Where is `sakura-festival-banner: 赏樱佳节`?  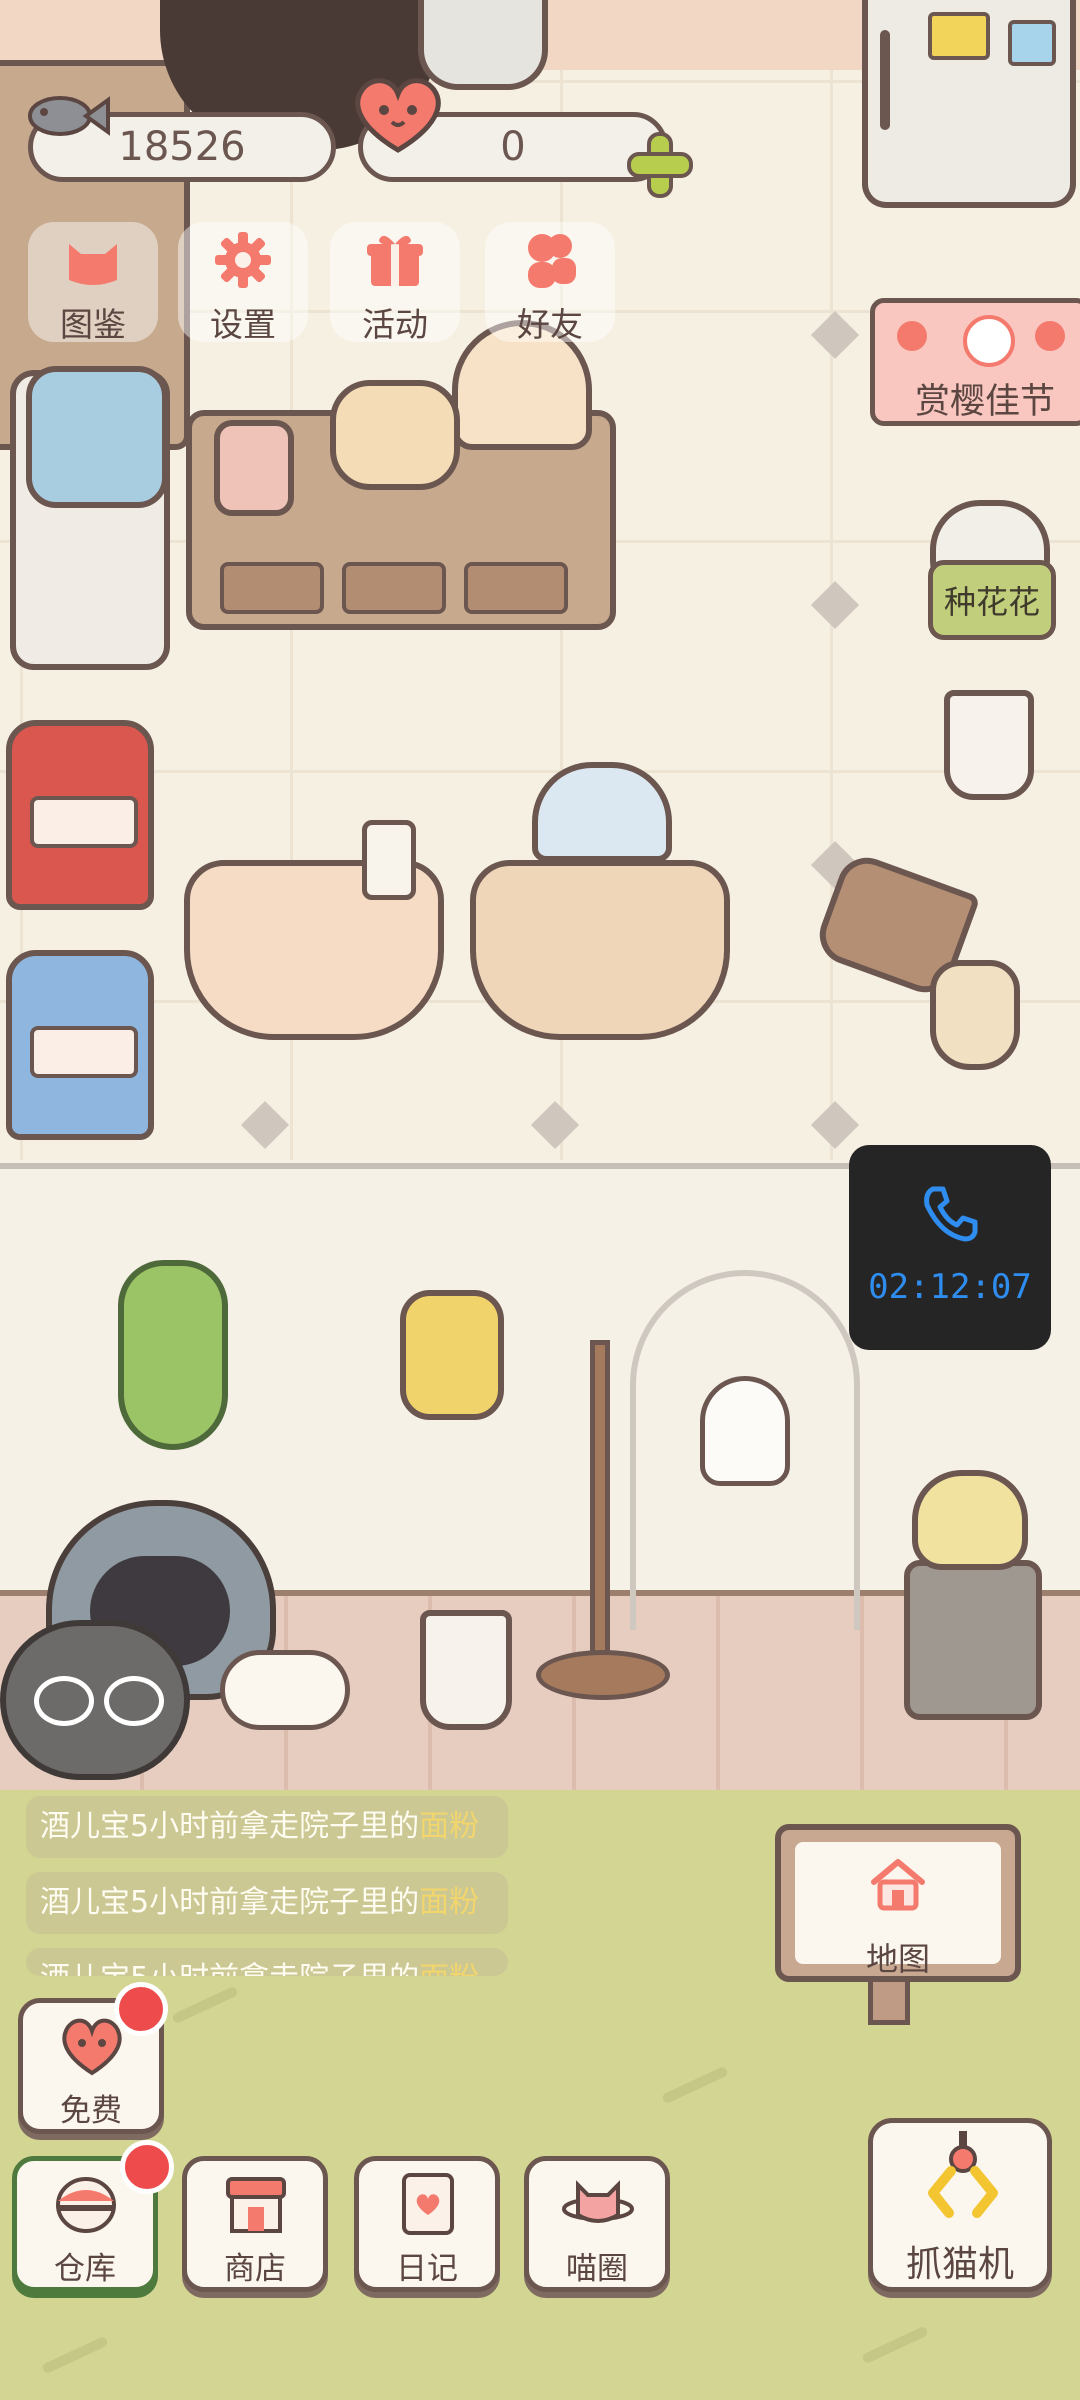
sakura-festival-banner: 赏樱佳节 is located at coordinates (975, 362).